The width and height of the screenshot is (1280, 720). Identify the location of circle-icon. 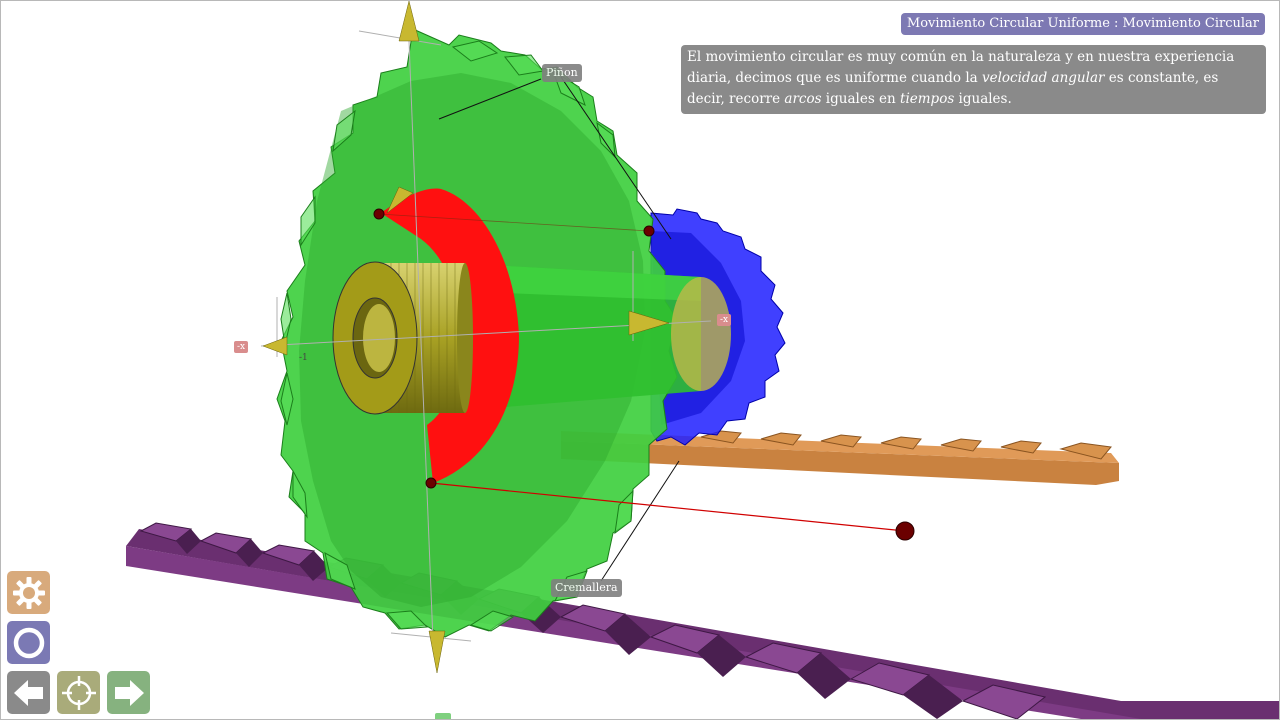
(28, 642).